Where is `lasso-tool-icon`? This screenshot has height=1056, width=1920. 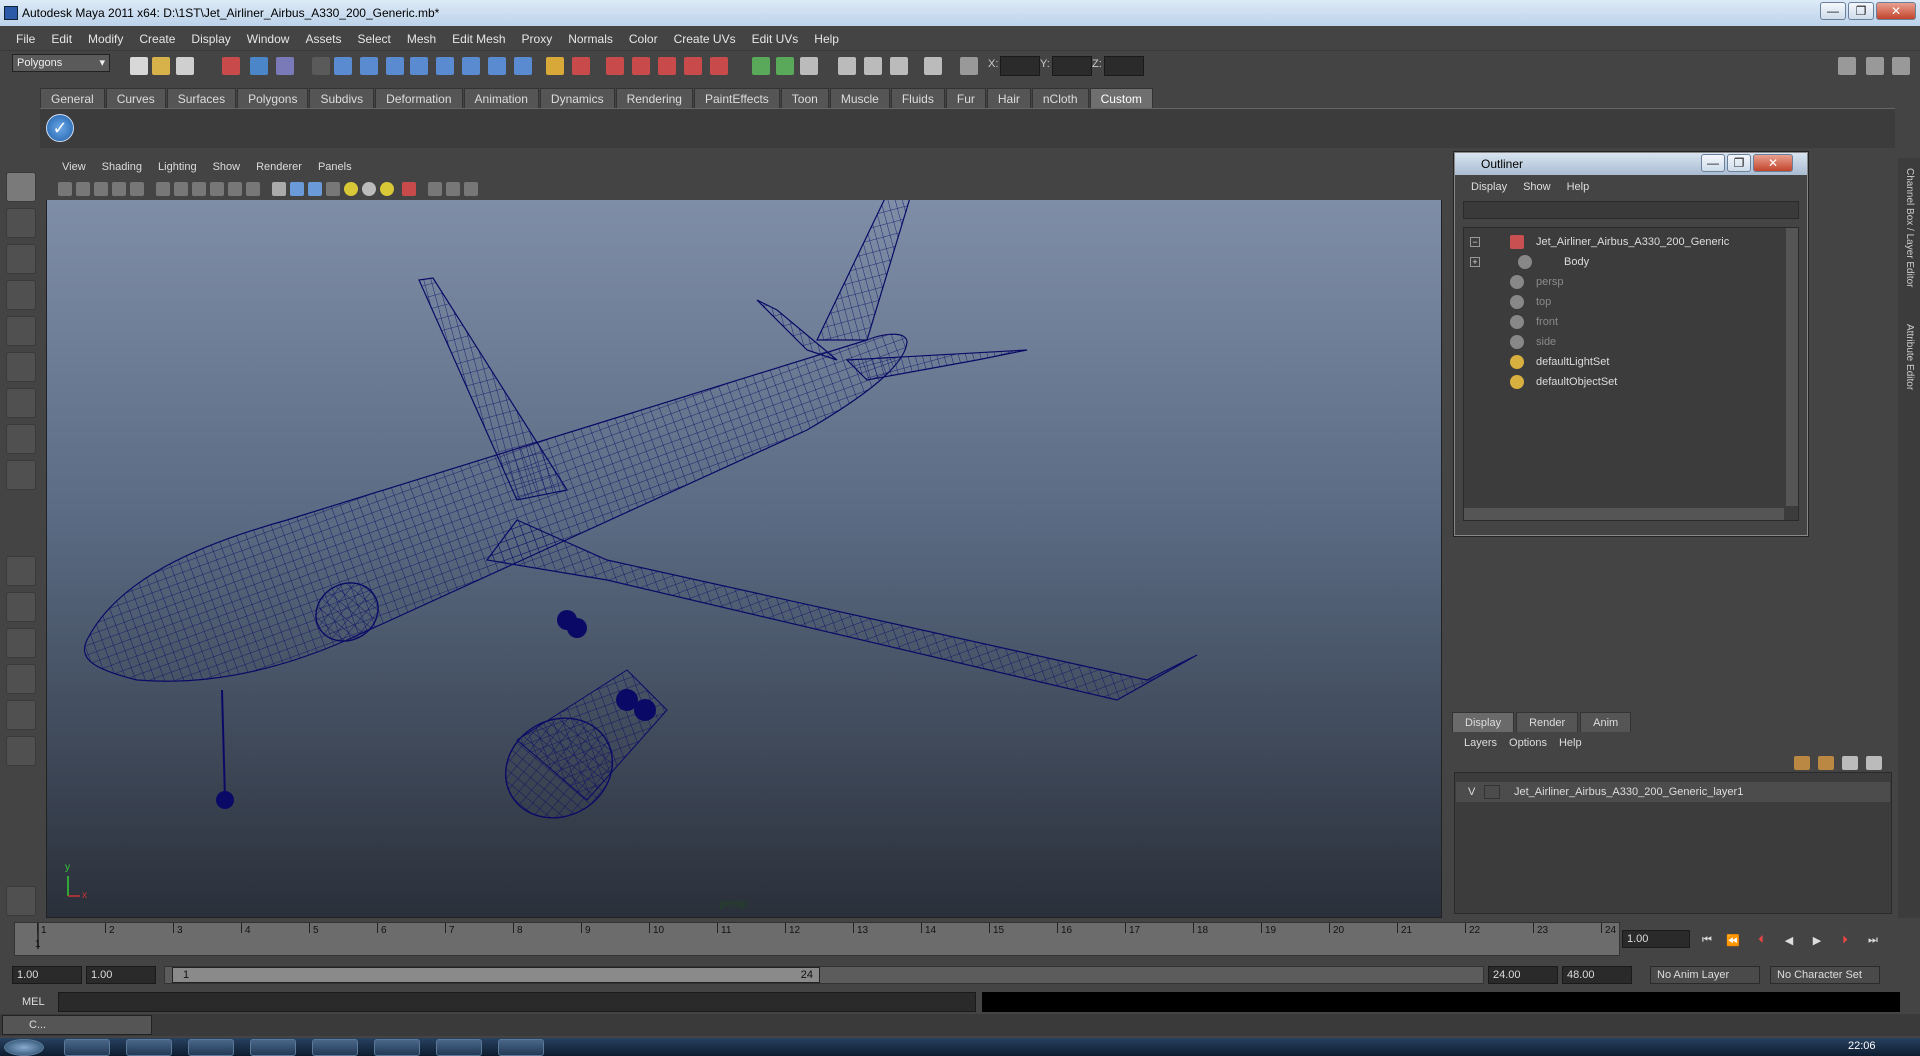
lasso-tool-icon is located at coordinates (21, 223).